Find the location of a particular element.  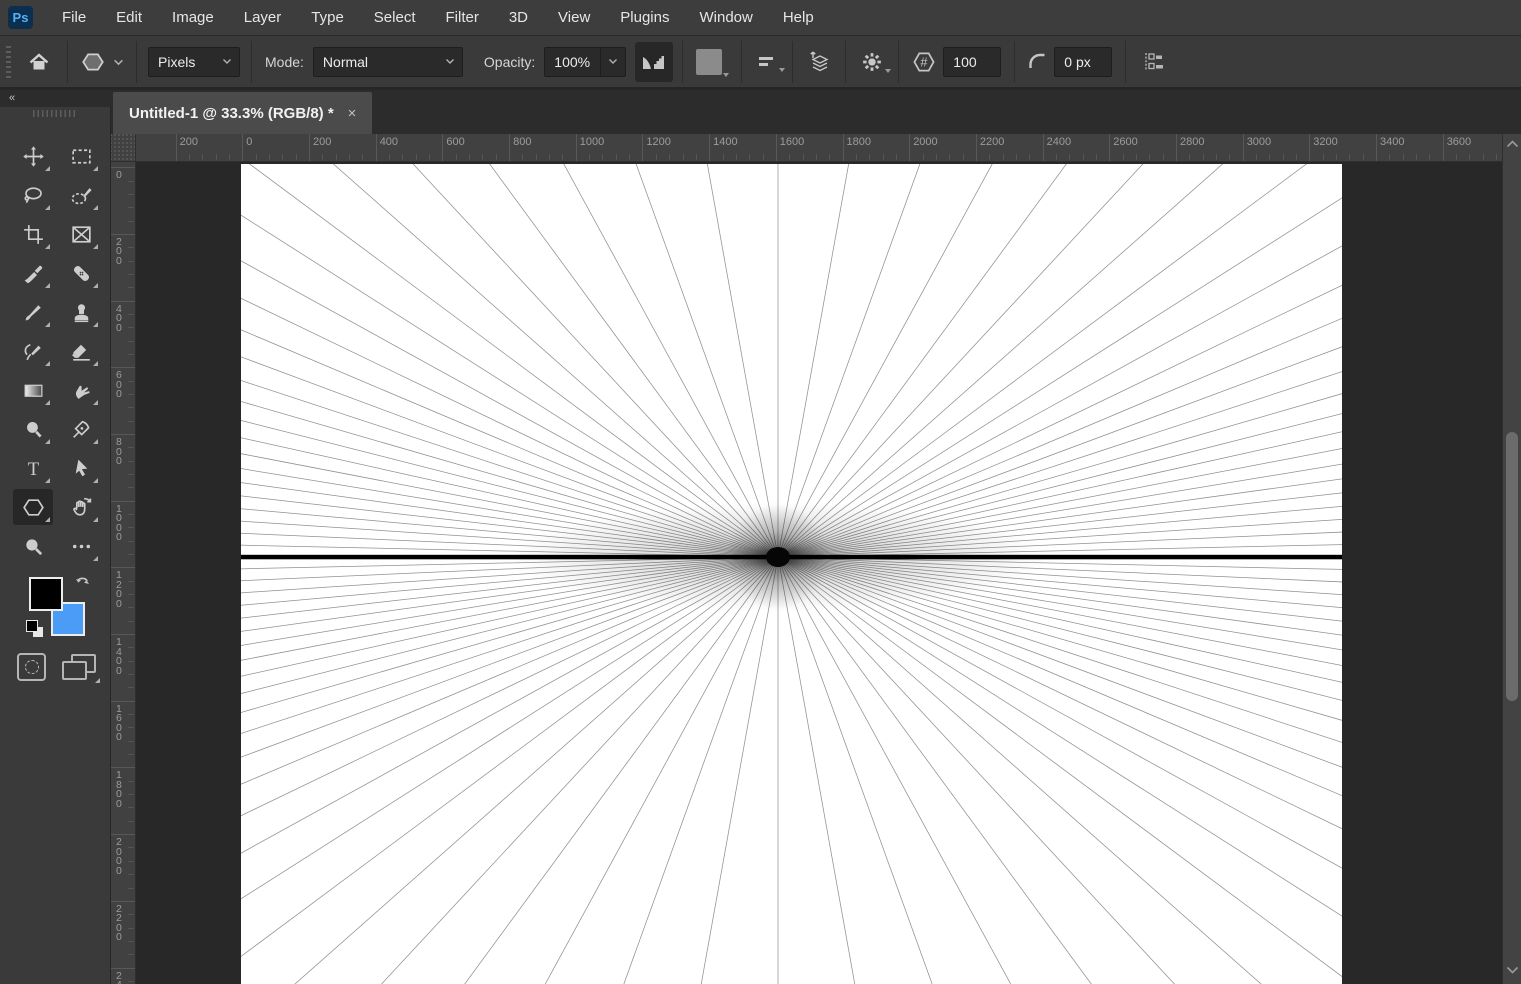

path-selection-tool is located at coordinates (81, 468).